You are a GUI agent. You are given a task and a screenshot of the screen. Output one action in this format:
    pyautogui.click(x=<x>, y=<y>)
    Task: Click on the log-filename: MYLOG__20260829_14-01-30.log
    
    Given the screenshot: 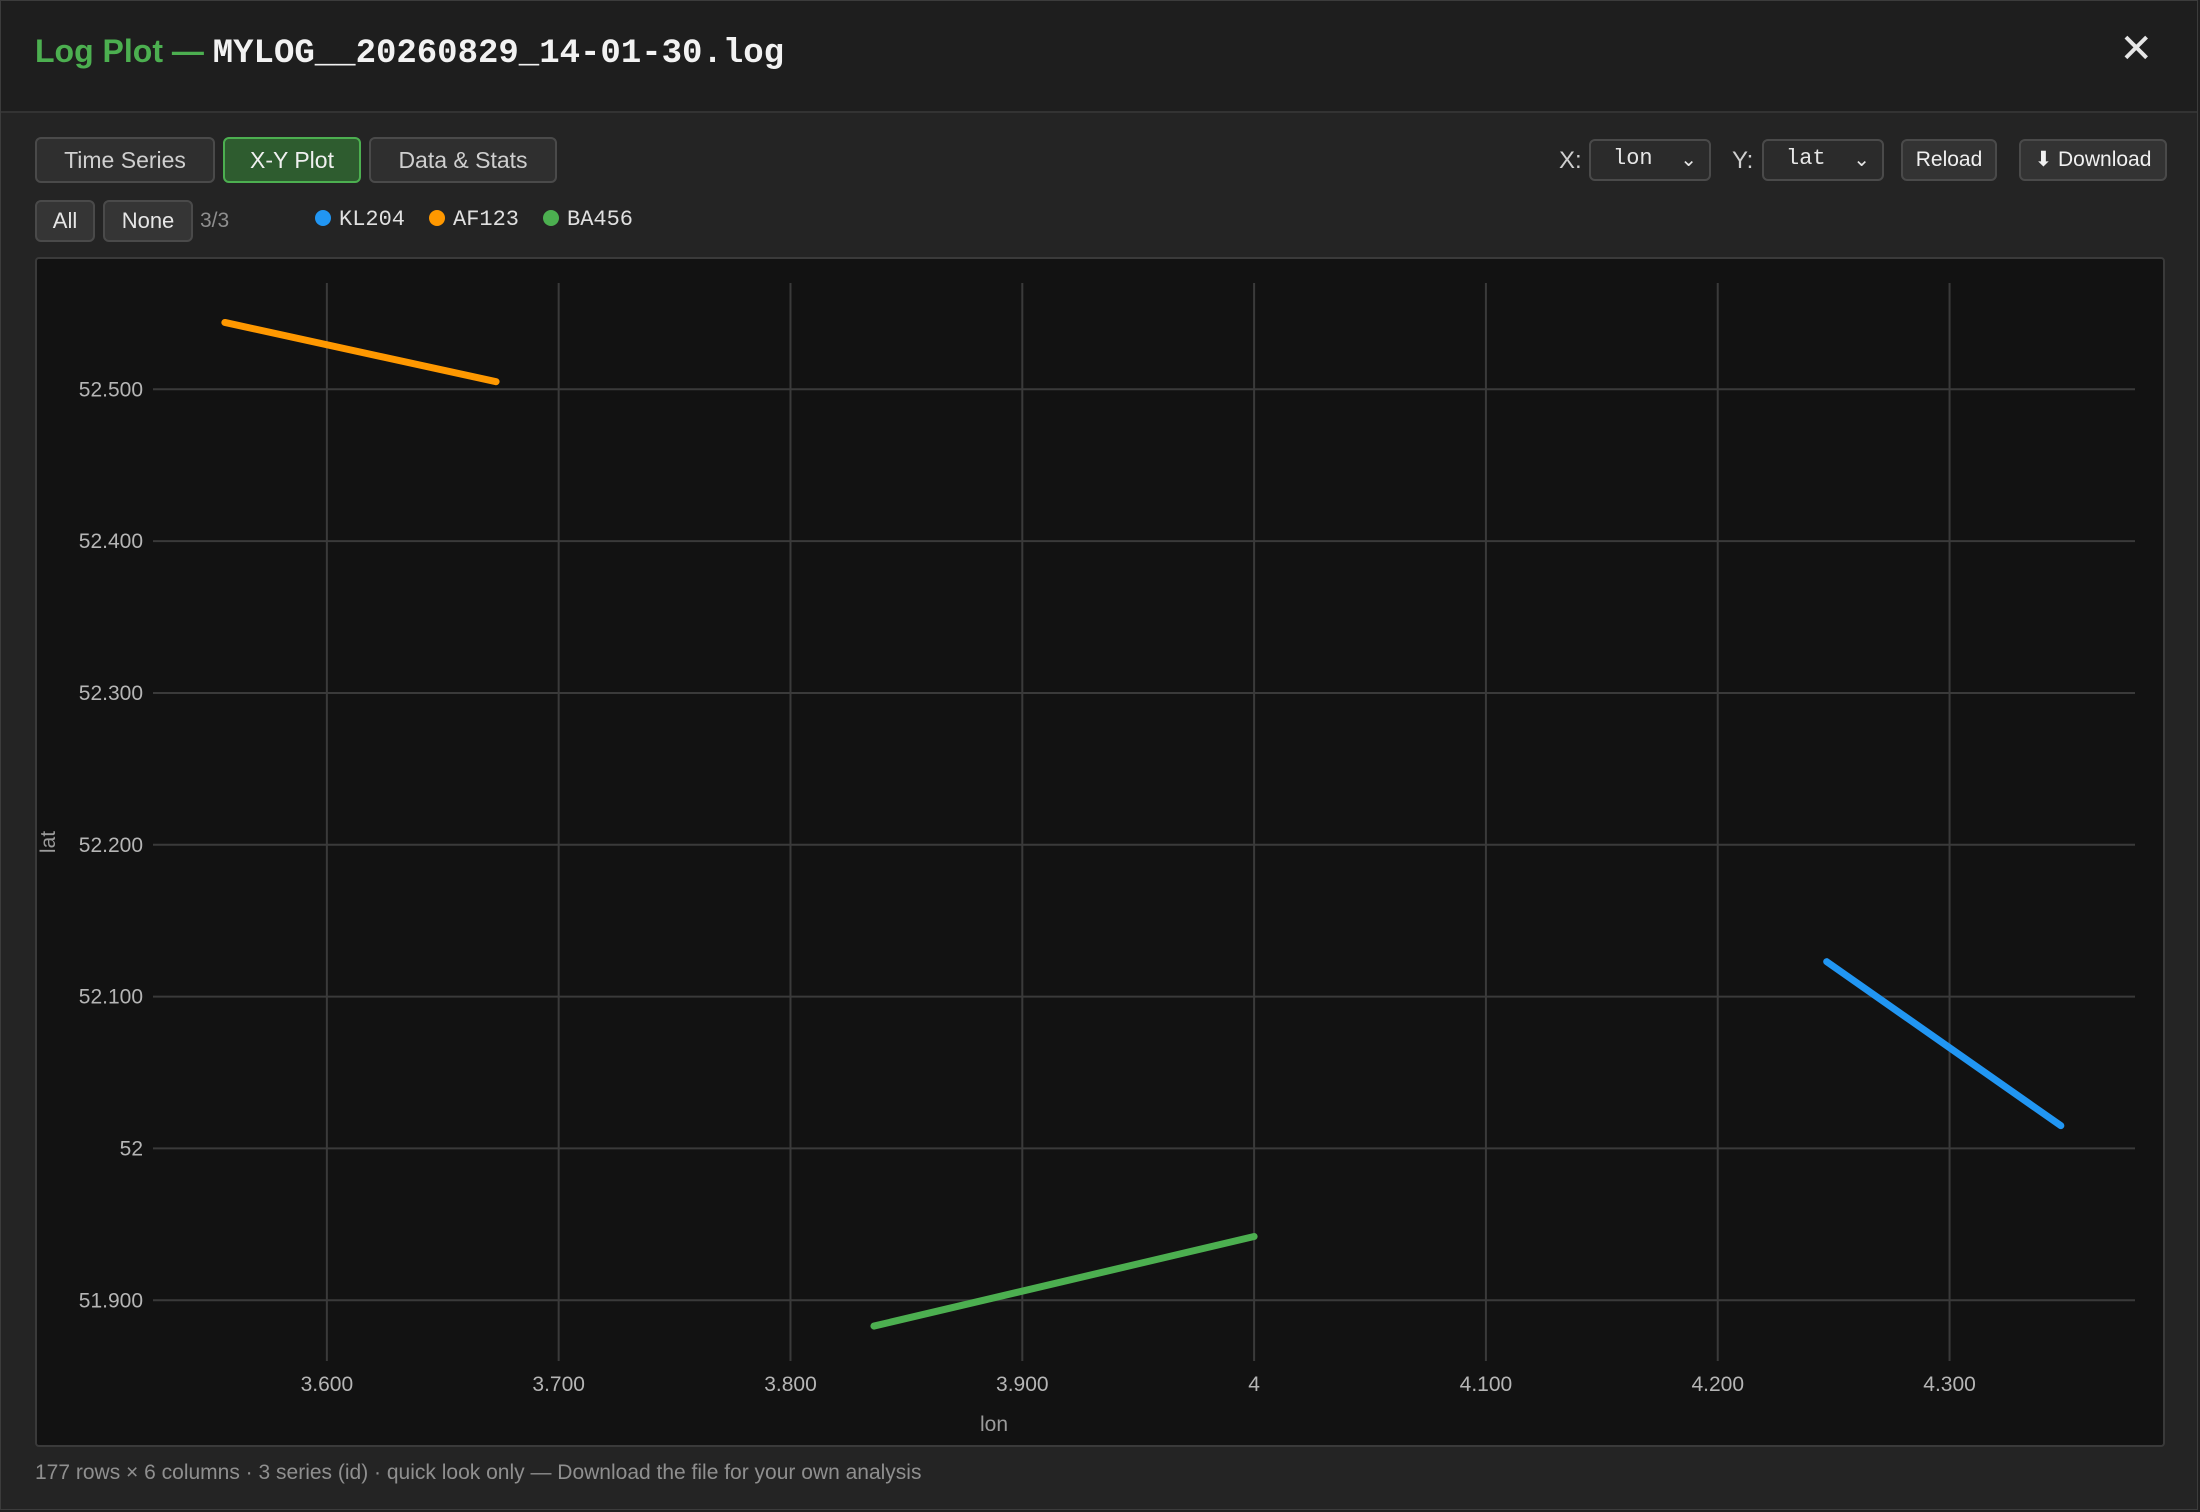 What is the action you would take?
    pyautogui.click(x=498, y=54)
    